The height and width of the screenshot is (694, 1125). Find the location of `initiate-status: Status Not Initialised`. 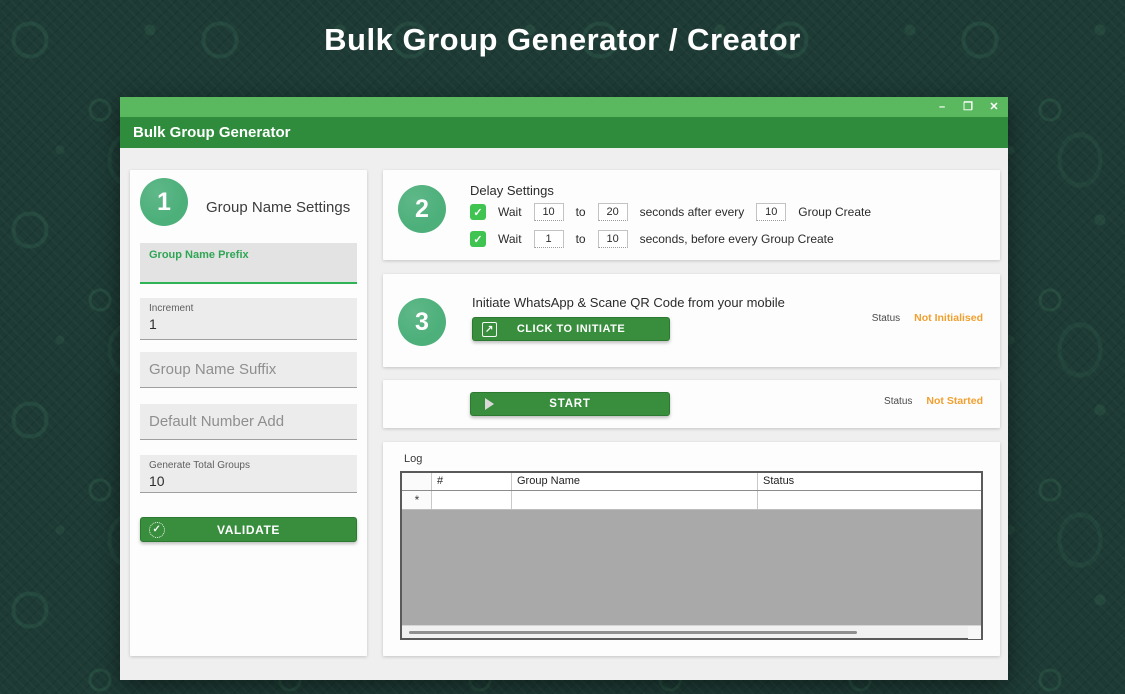

initiate-status: Status Not Initialised is located at coordinates (927, 318).